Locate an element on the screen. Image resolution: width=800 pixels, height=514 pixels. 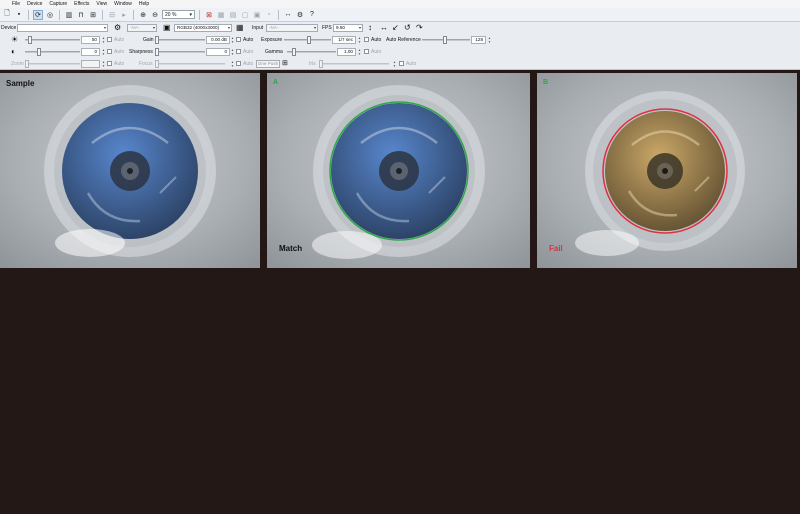
exposure-auto-checkbox is located at coordinates (366, 39).